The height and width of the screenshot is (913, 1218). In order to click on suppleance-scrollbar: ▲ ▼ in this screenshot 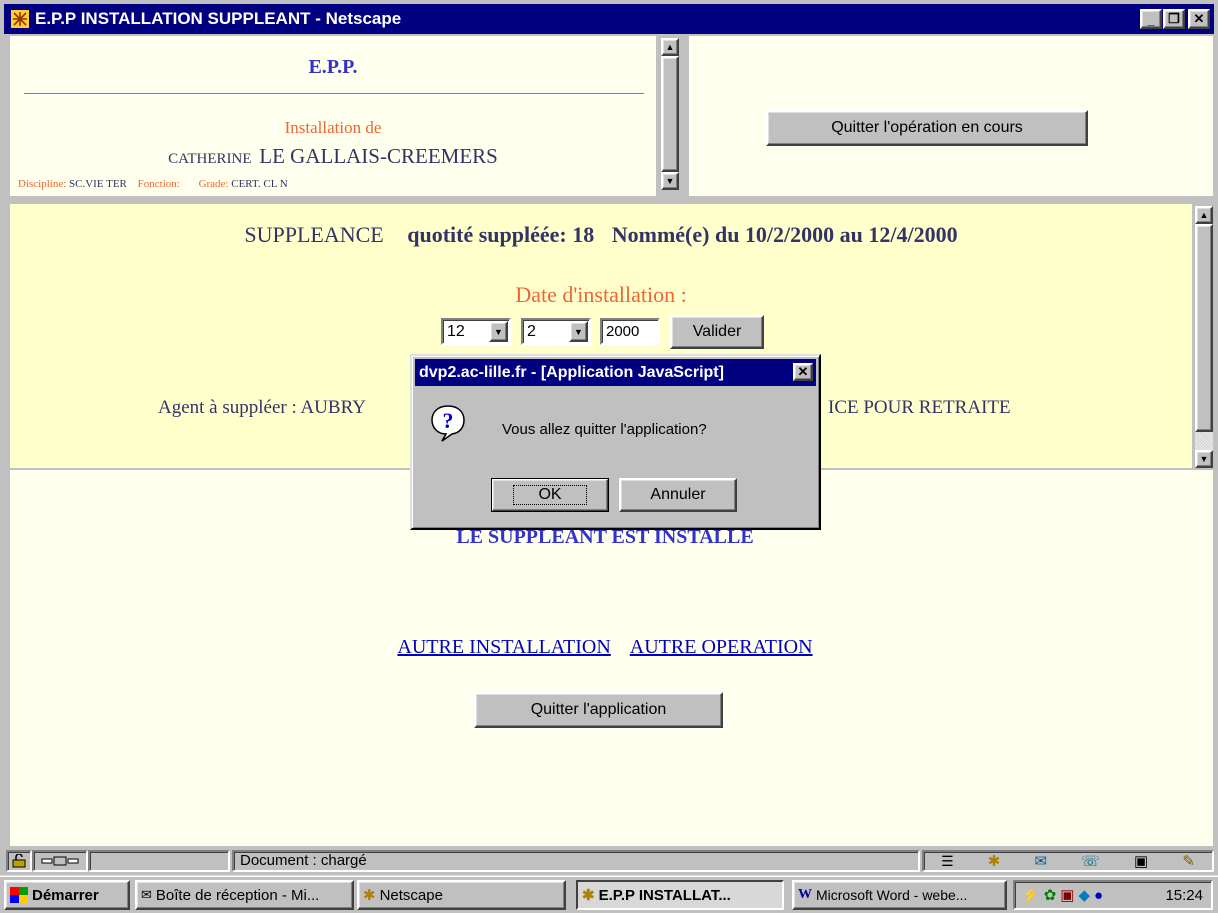, I will do `click(1204, 337)`.